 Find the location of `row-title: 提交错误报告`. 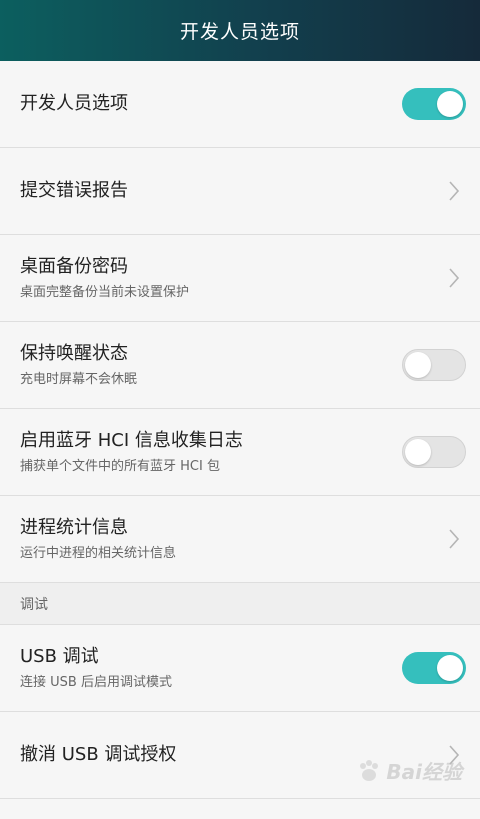

row-title: 提交错误报告 is located at coordinates (74, 190).